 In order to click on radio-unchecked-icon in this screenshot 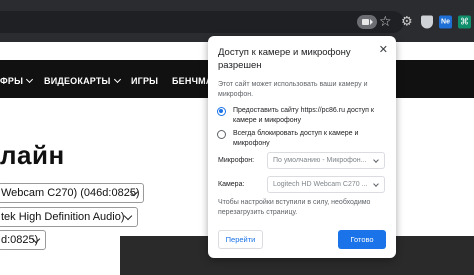, I will do `click(221, 134)`.